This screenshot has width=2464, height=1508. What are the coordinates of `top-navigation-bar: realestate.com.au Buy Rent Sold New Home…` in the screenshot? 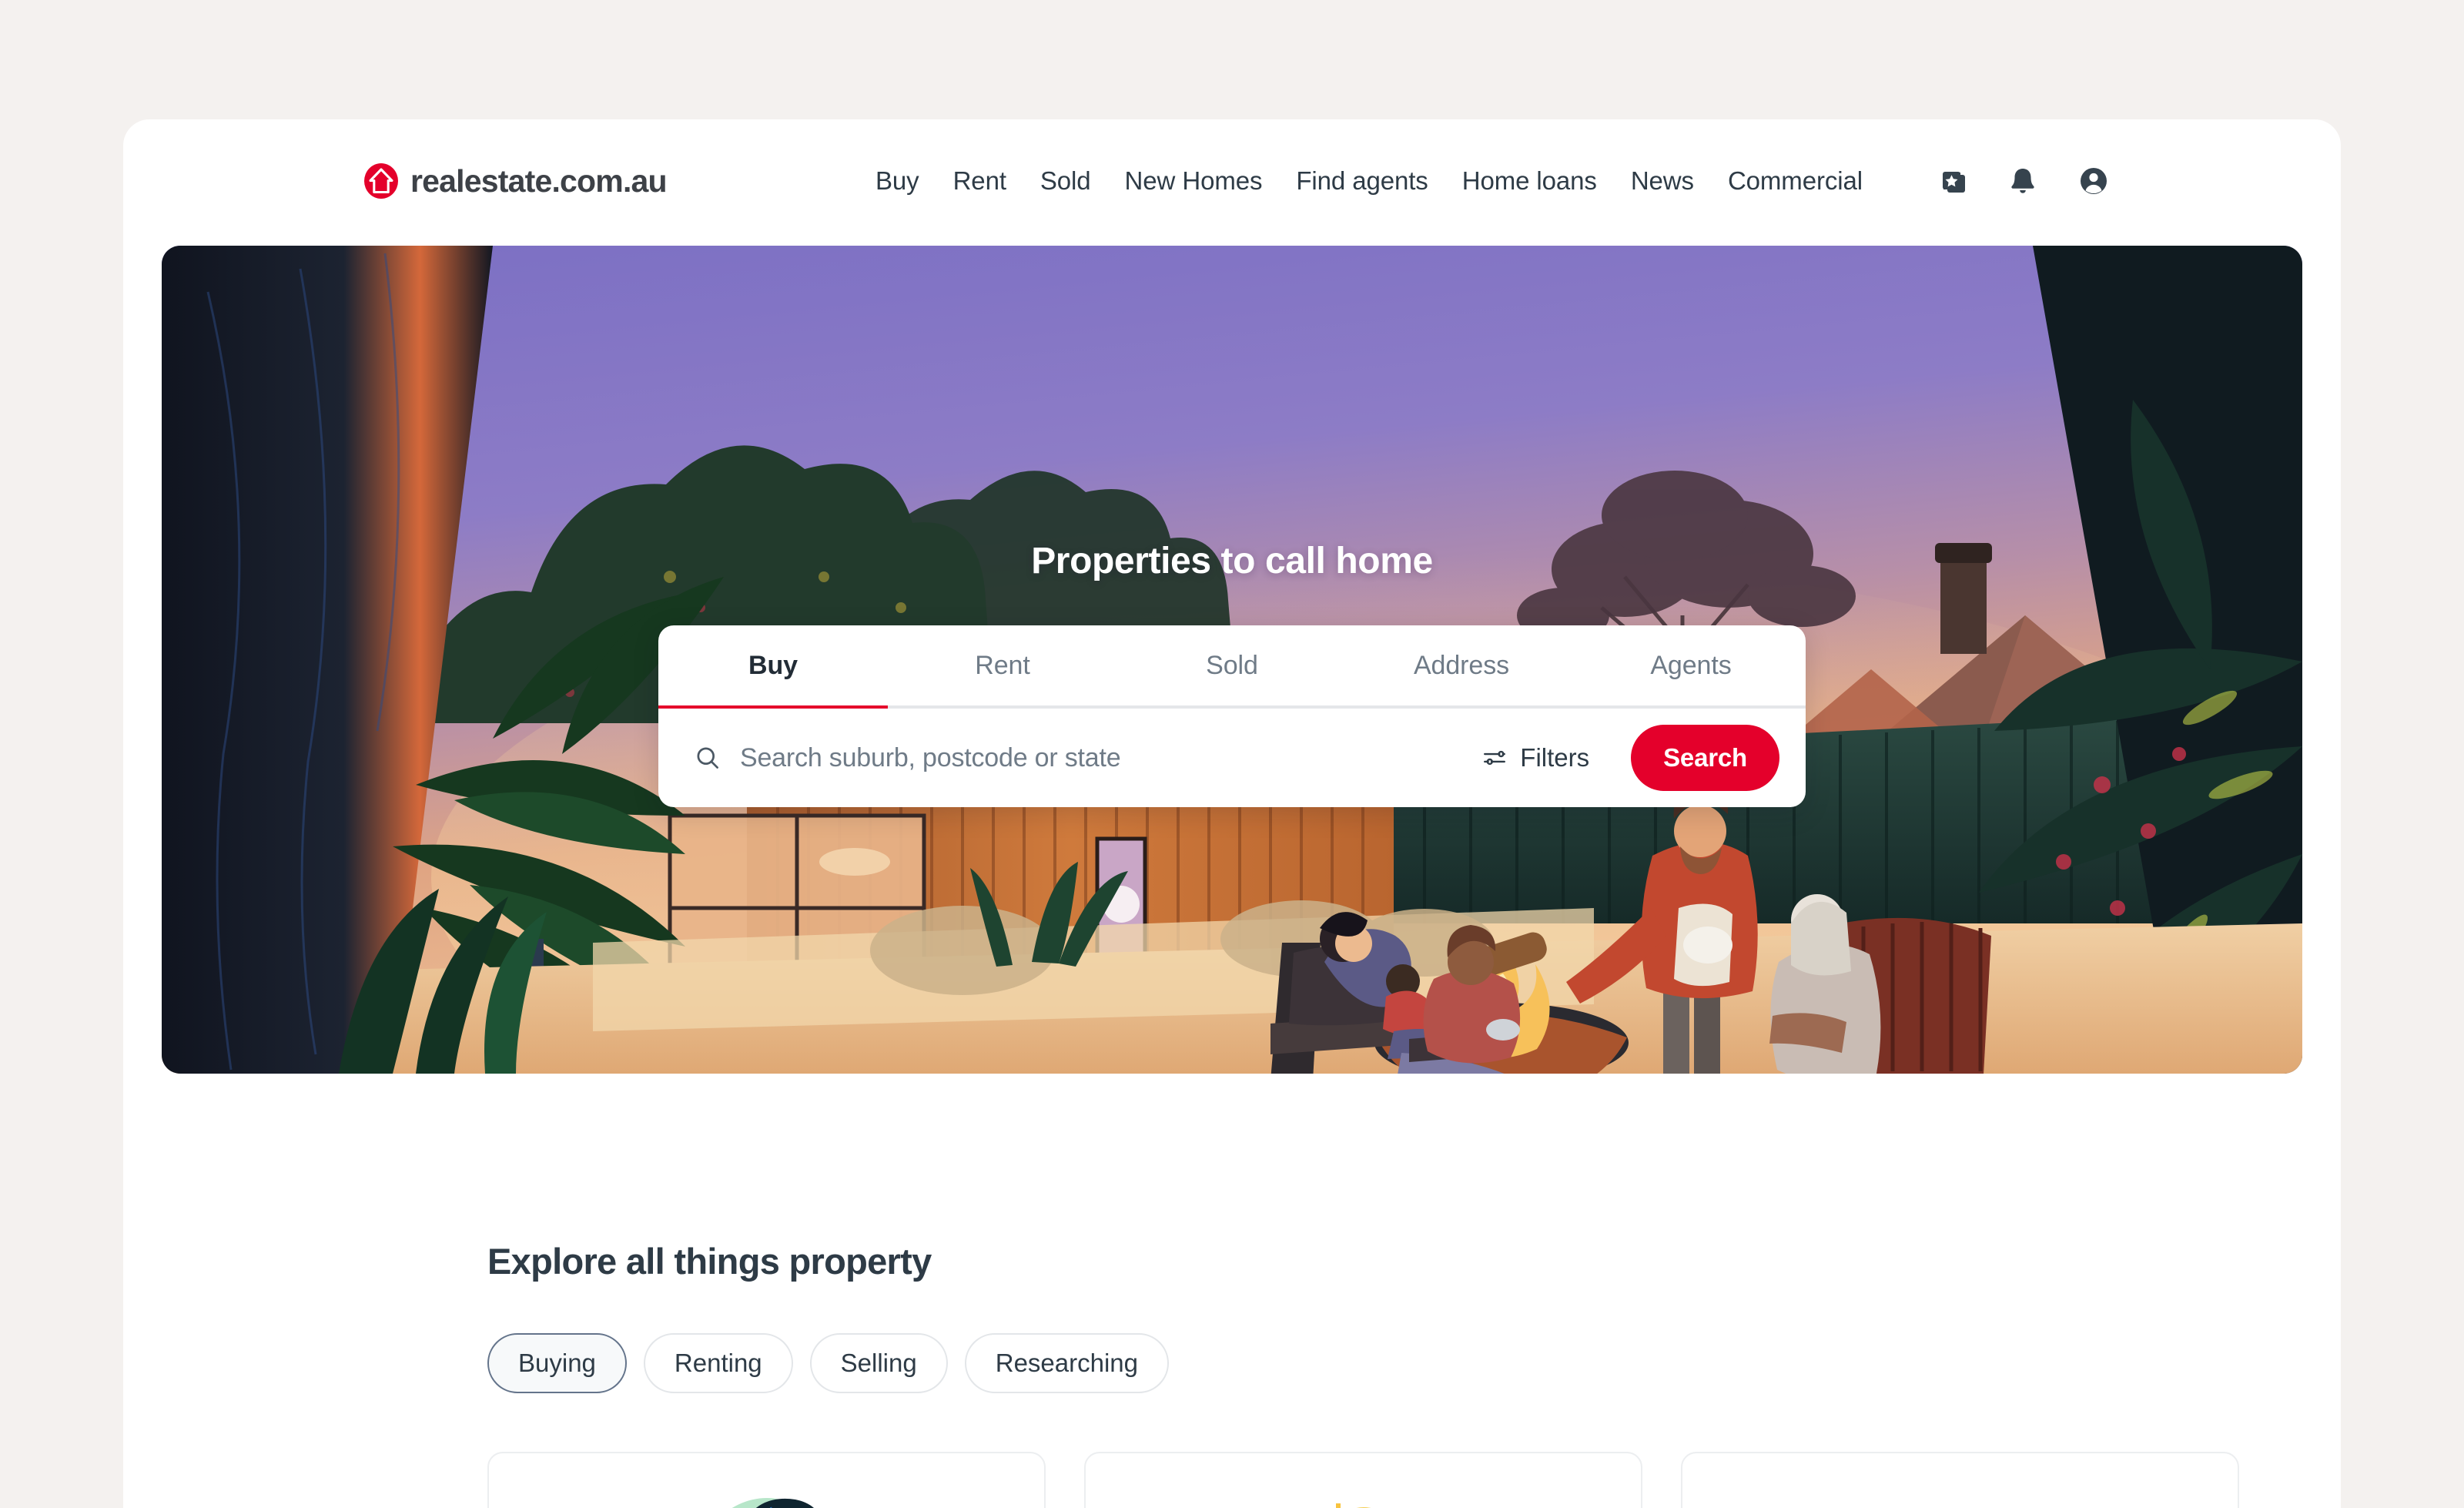 It's located at (1232, 181).